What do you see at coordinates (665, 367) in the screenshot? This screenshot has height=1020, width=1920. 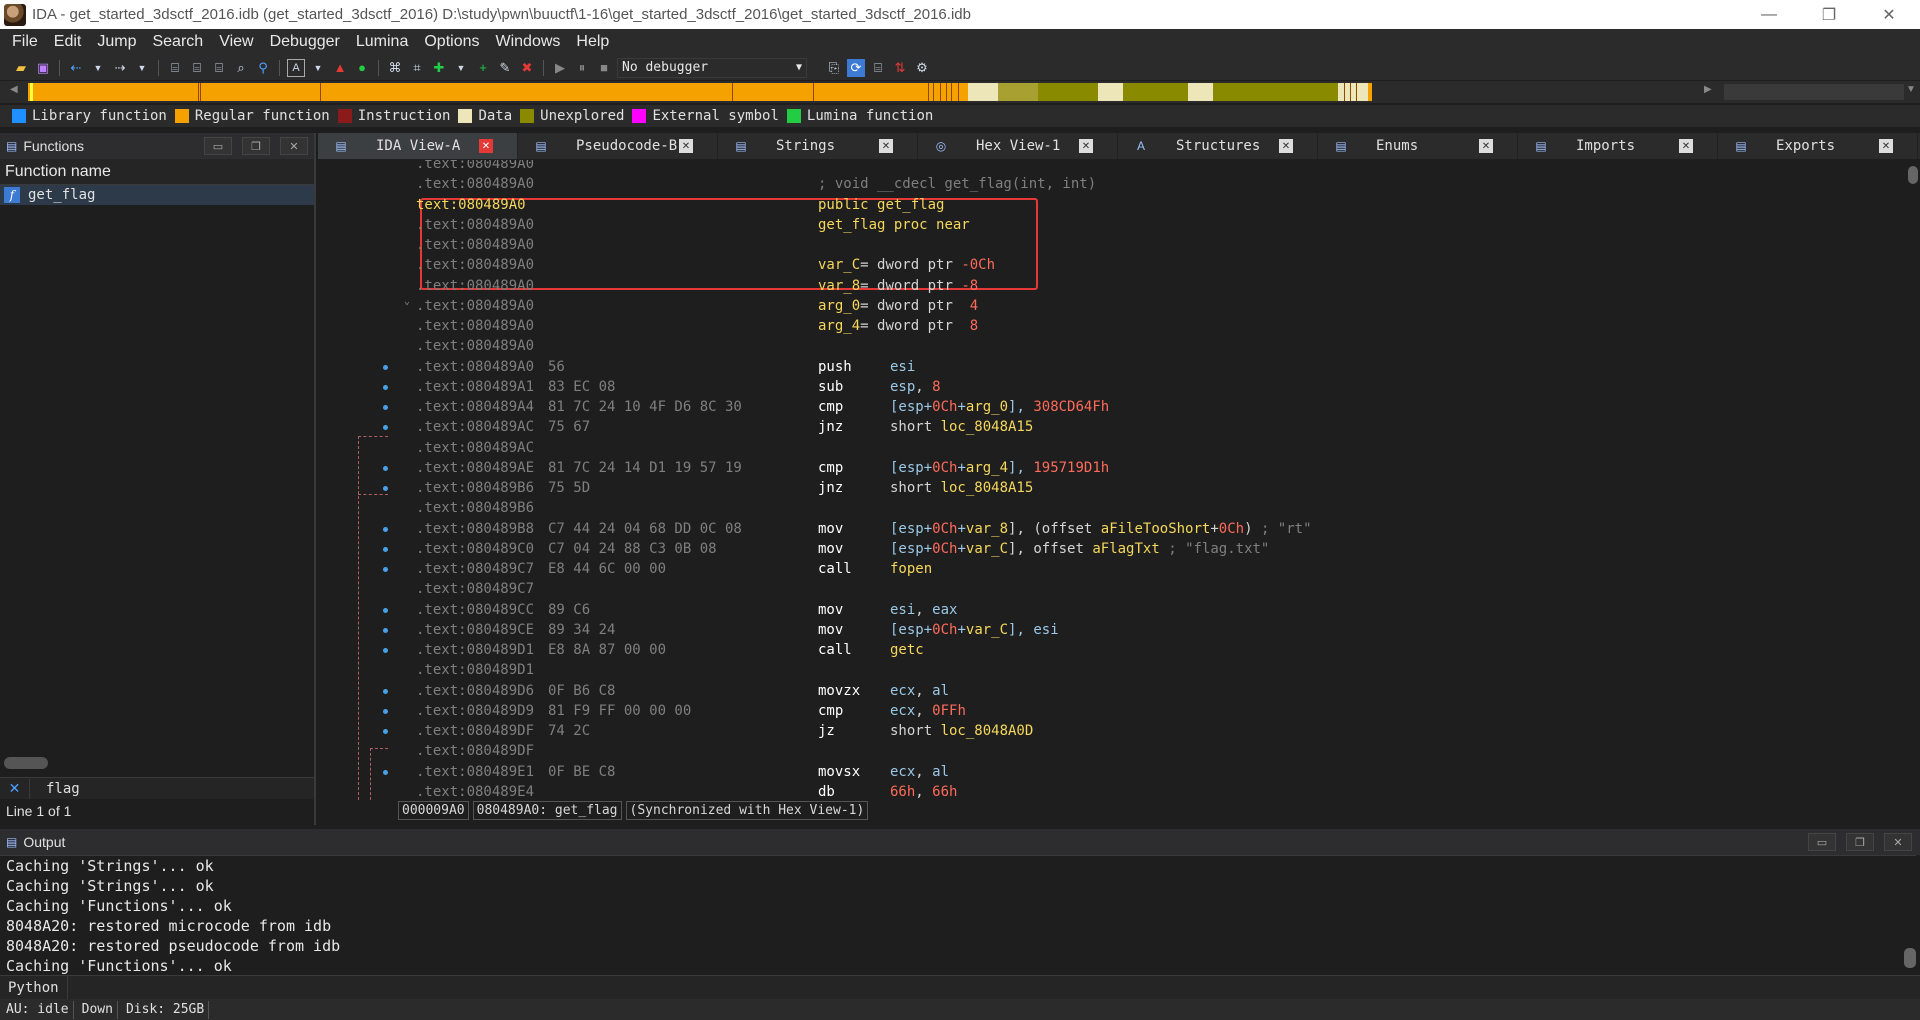 I see `disasm-line: .text:080489A0 56 push esi` at bounding box center [665, 367].